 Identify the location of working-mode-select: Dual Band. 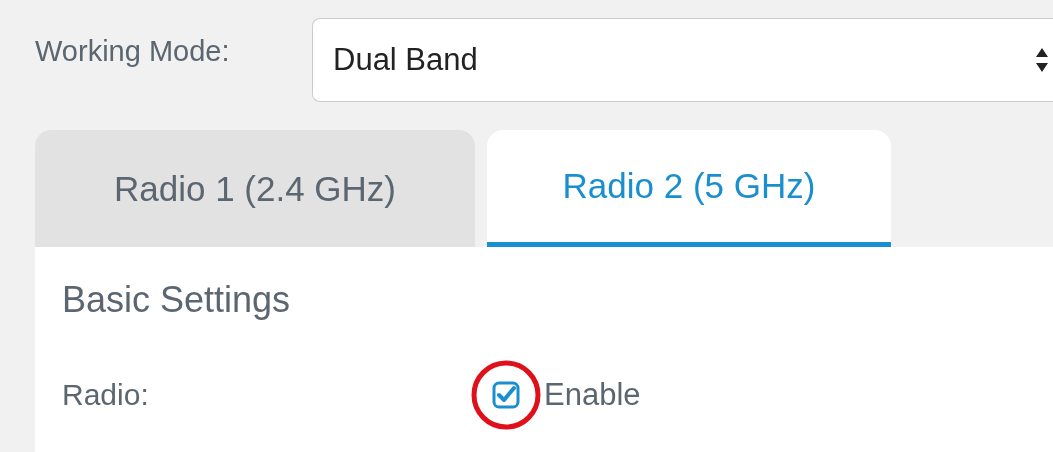
(682, 60).